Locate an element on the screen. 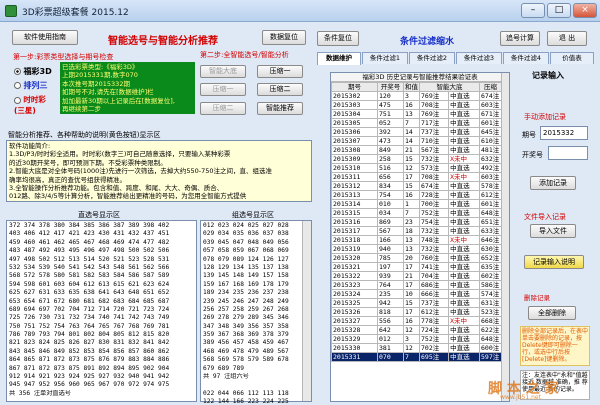 The height and width of the screenshot is (405, 600). table-row: 2015315 034 7 752注 中直选 648注 is located at coordinates (416, 213).